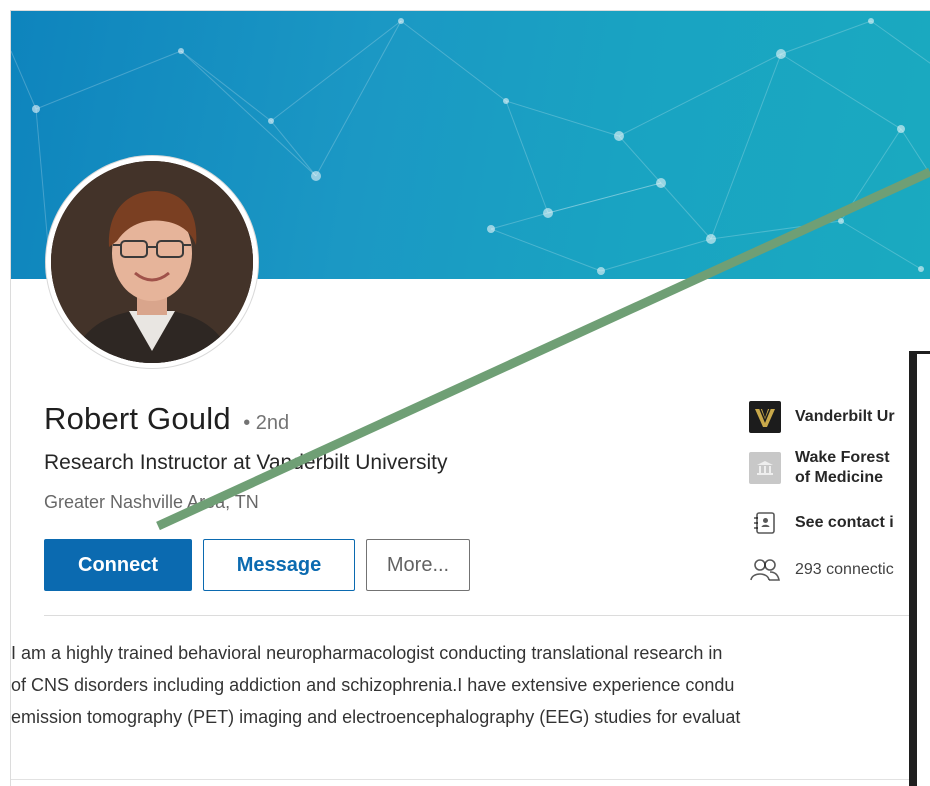 Image resolution: width=930 pixels, height=786 pixels. What do you see at coordinates (845, 416) in the screenshot?
I see `sidebar-item-label: Vanderbilt Ur` at bounding box center [845, 416].